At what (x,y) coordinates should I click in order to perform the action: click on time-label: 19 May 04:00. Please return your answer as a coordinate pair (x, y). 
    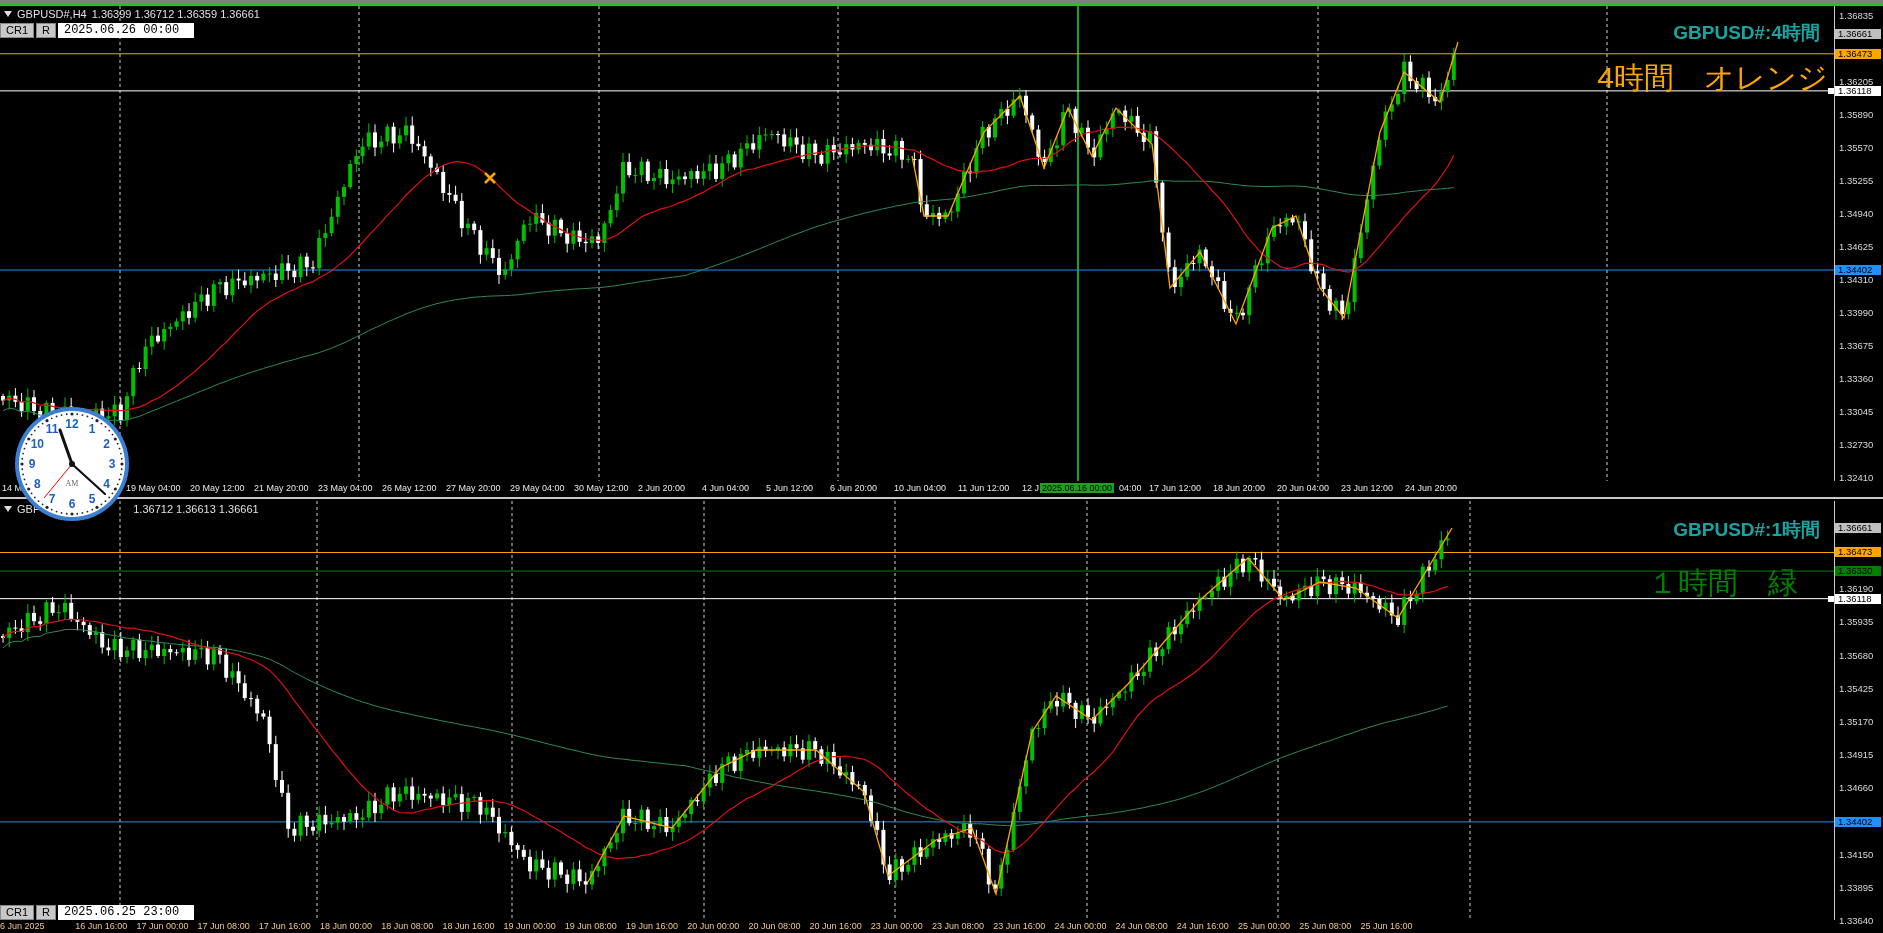
    Looking at the image, I should click on (153, 488).